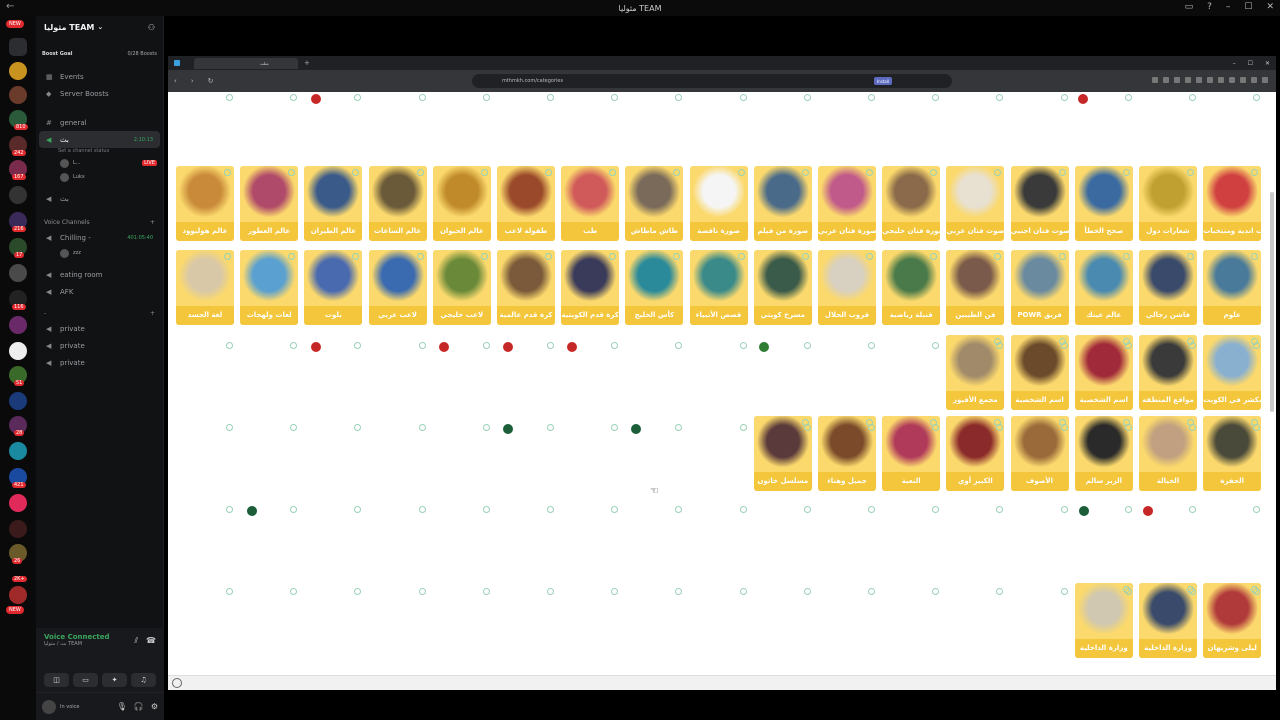 The image size is (1280, 720). What do you see at coordinates (114, 680) in the screenshot?
I see `activity-button: ✦` at bounding box center [114, 680].